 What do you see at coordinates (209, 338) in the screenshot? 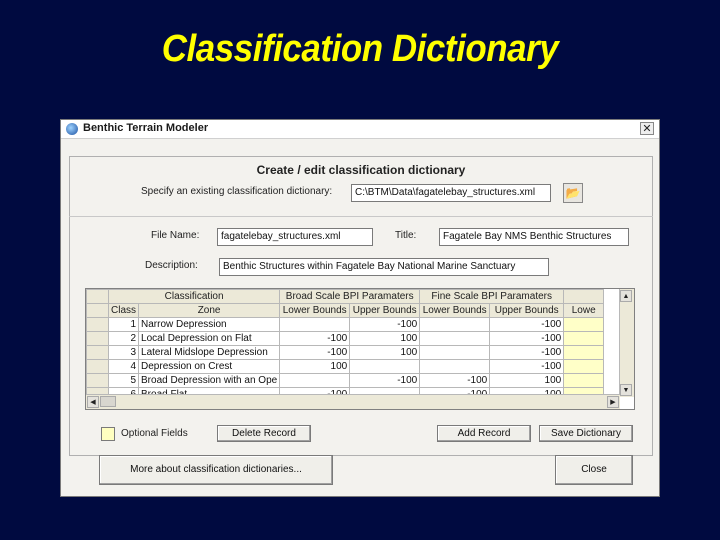
I see `cell-zone: Local Depression on Flat` at bounding box center [209, 338].